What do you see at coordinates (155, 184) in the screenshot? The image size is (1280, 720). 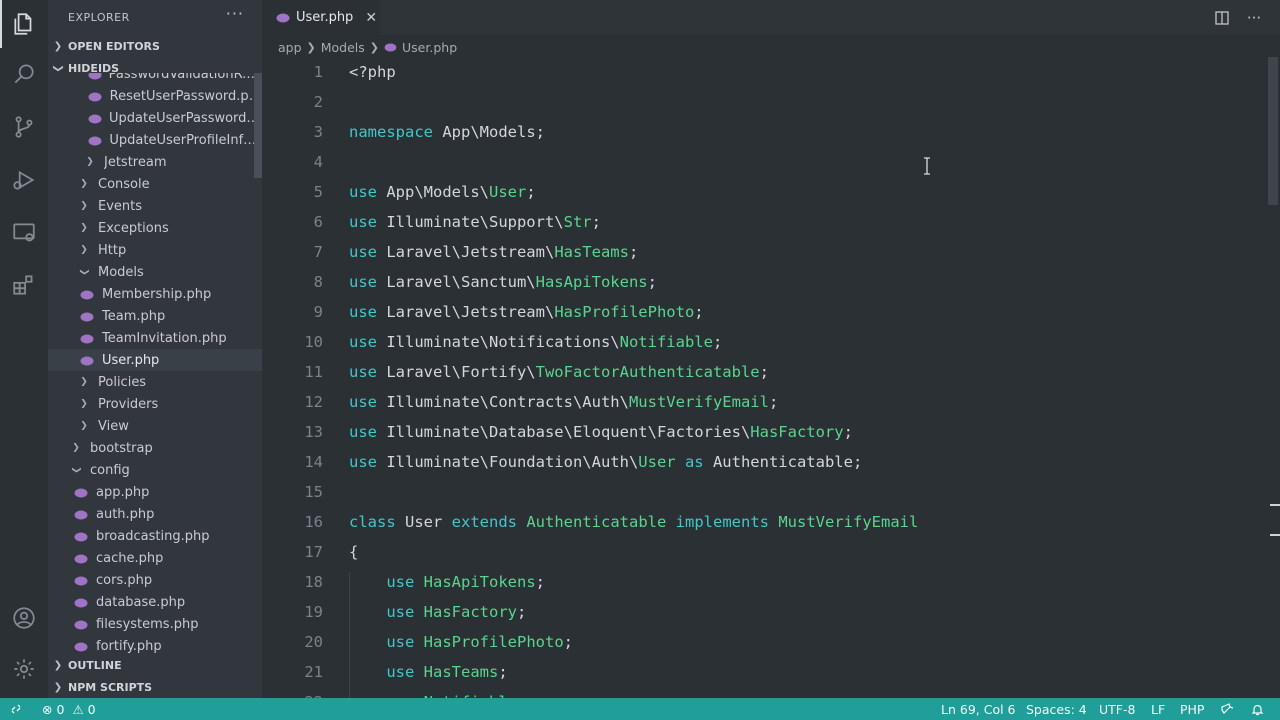 I see `folder-item: ❯ Console` at bounding box center [155, 184].